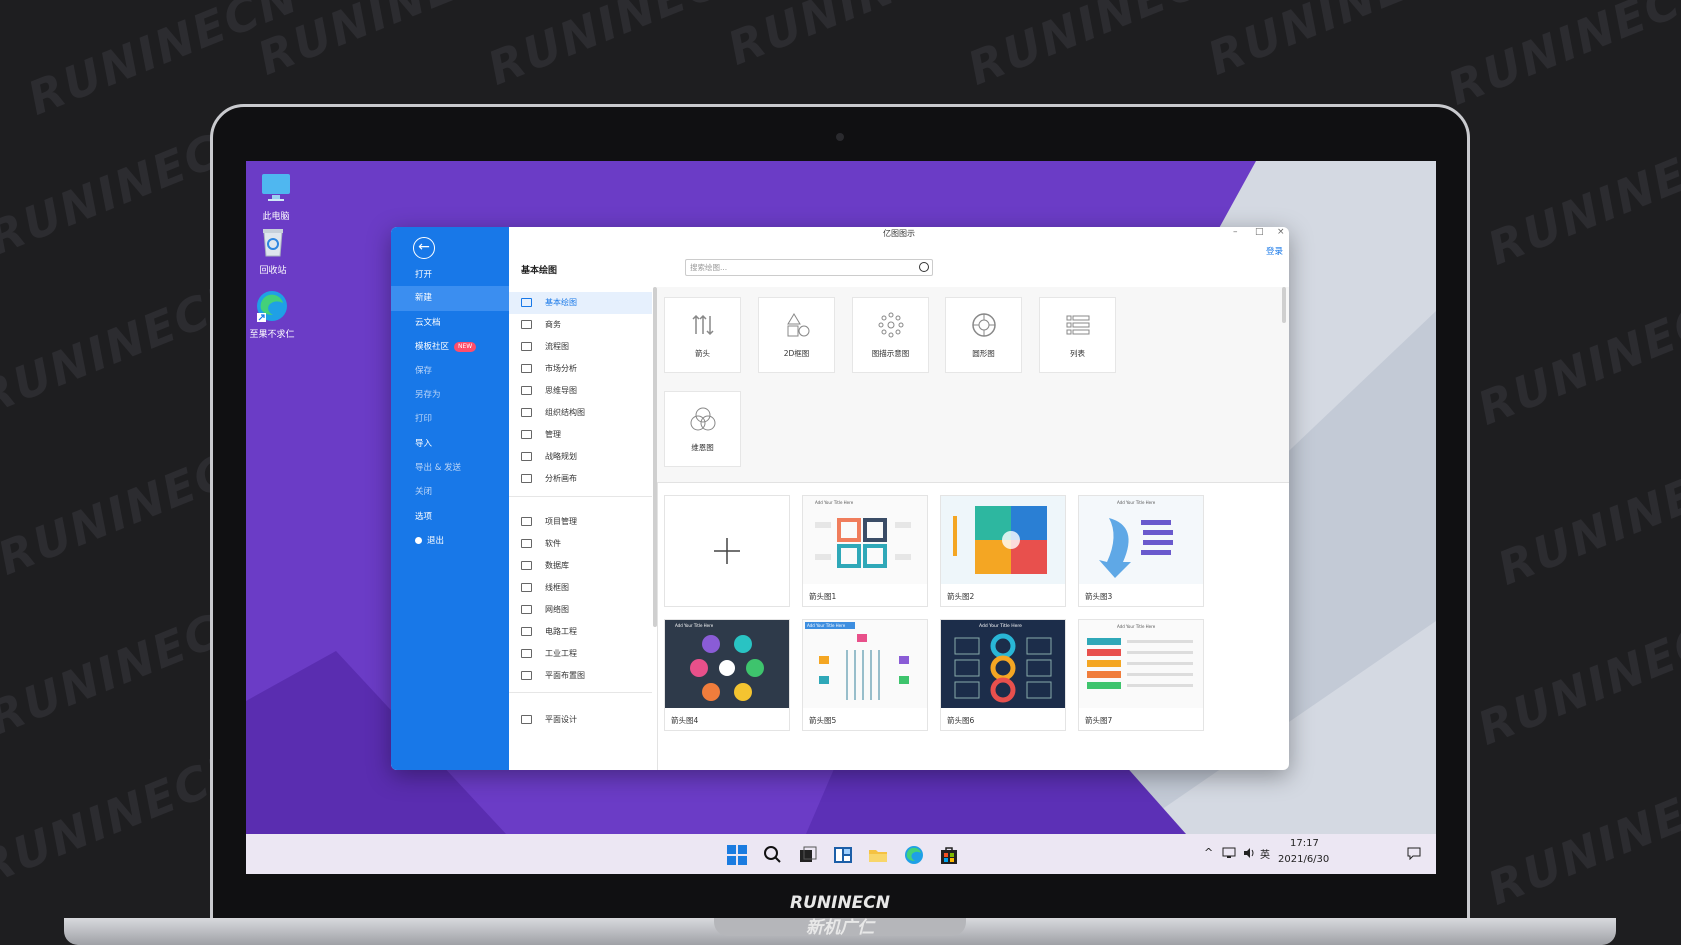  What do you see at coordinates (274, 250) in the screenshot?
I see `desktop-icon-recycle-bin: 回收站` at bounding box center [274, 250].